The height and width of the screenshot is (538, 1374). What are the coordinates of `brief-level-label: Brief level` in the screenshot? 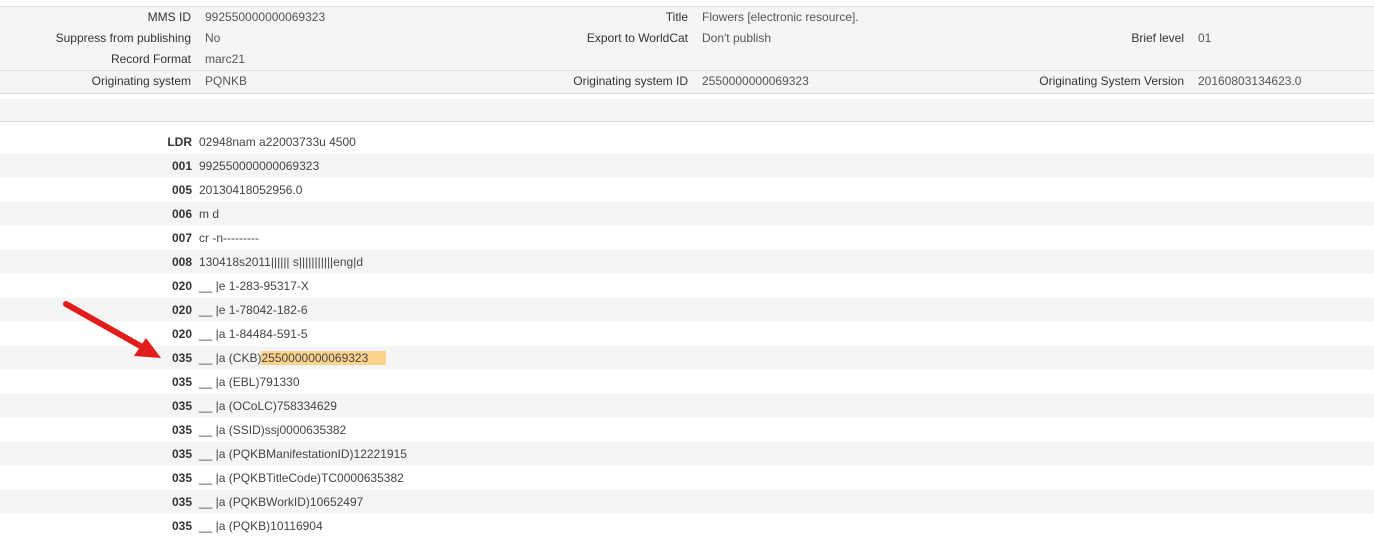 It's located at (1157, 38).